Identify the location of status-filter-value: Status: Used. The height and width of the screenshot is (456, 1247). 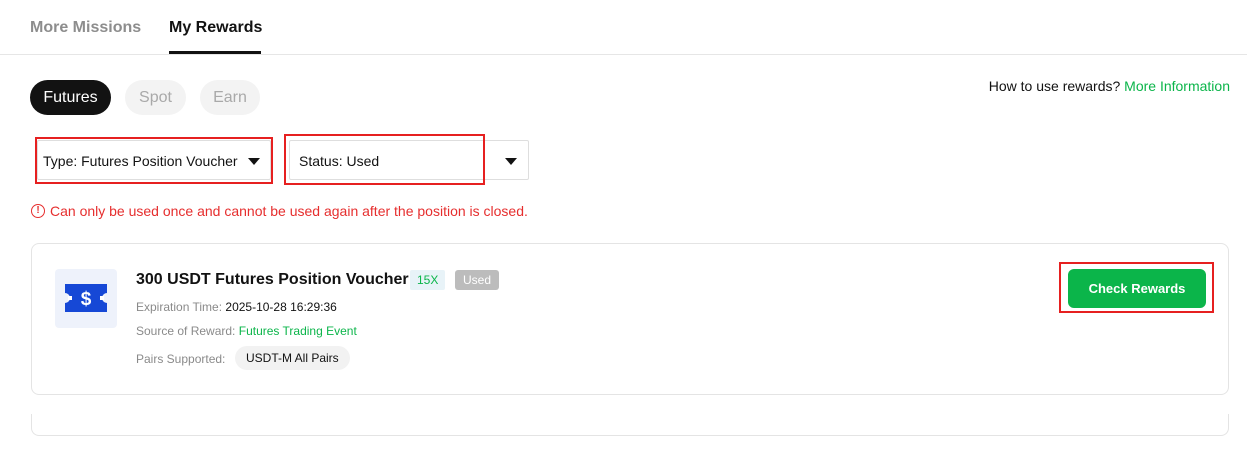
(339, 161).